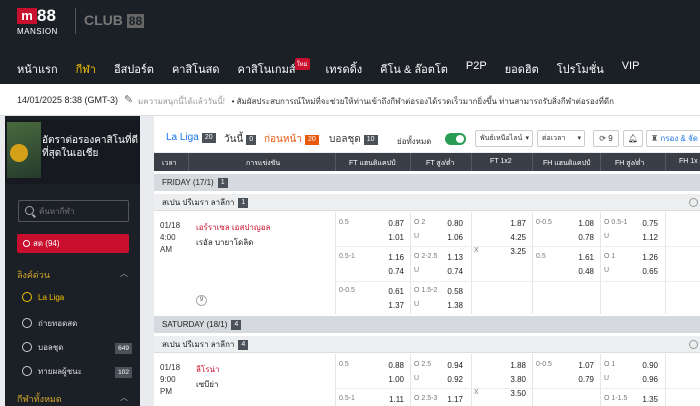  Describe the element at coordinates (514, 251) in the screenshot. I see `odds-x: 3.25` at that location.